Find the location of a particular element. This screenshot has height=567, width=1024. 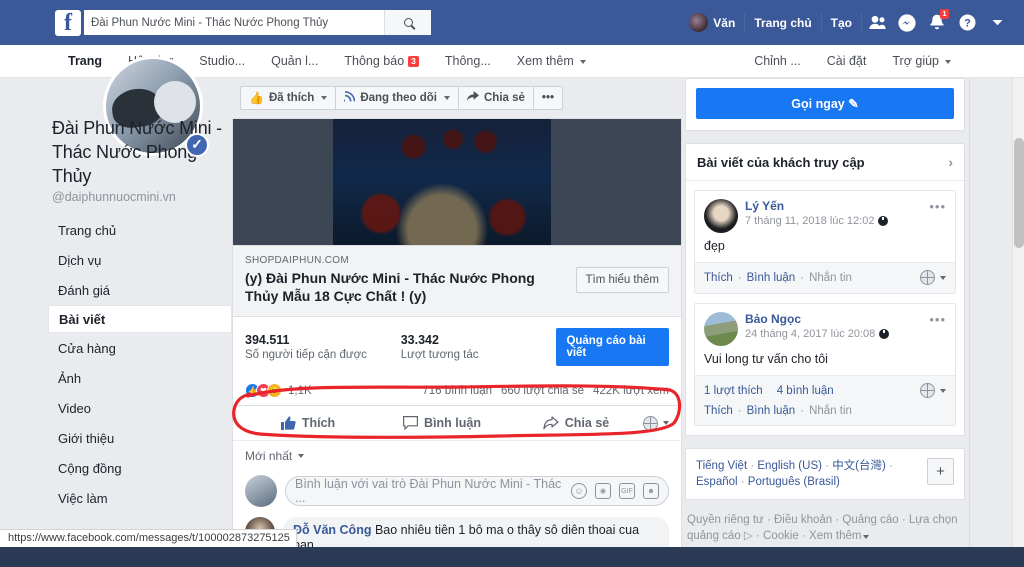

globe-icon is located at coordinates (927, 390).